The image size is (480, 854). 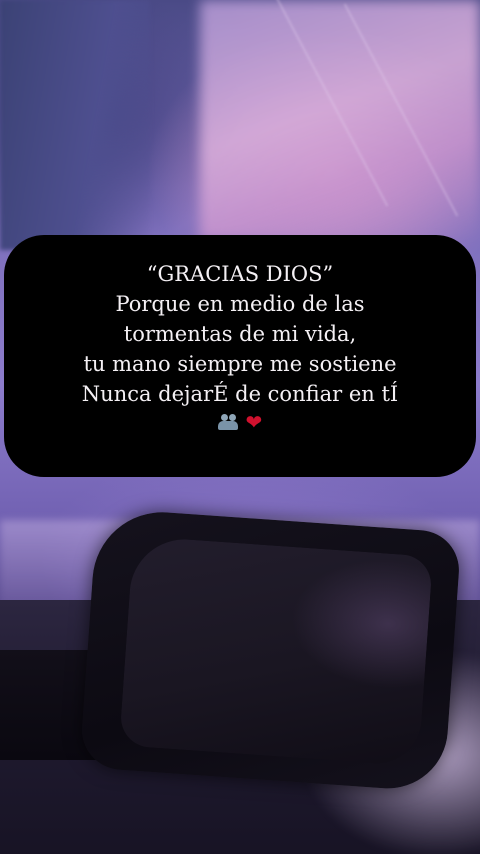 I want to click on quote-line-1: Porque en medio de las, so click(x=240, y=304).